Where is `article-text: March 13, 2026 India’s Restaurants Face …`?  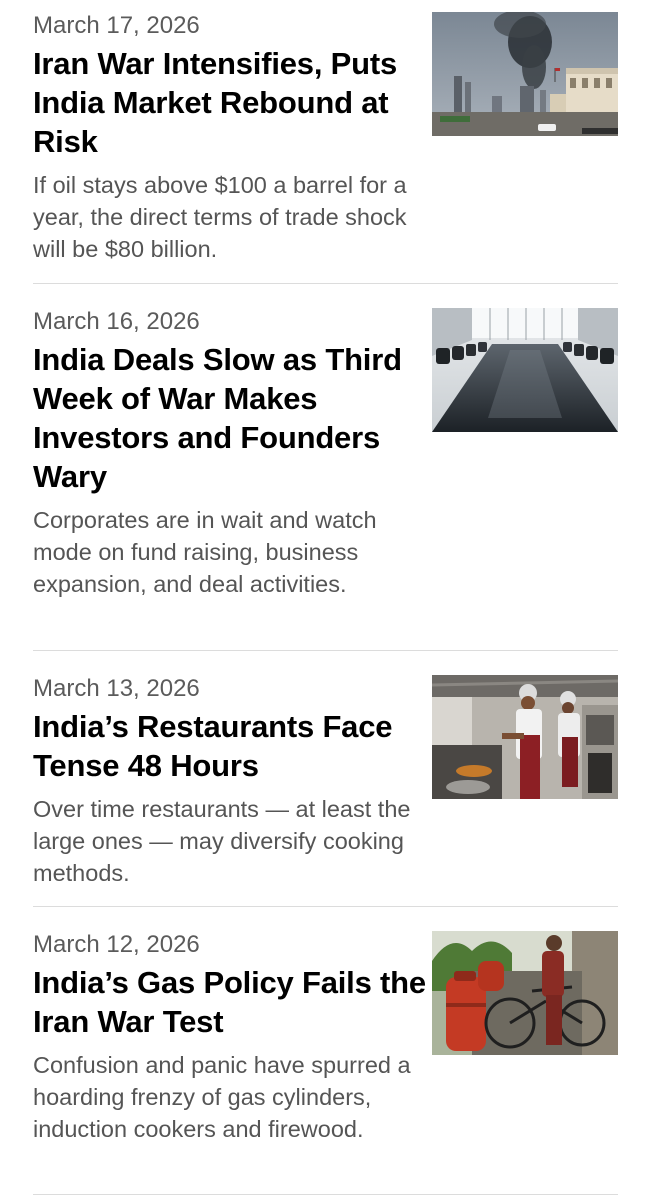
article-text: March 13, 2026 India’s Restaurants Face … is located at coordinates (225, 782).